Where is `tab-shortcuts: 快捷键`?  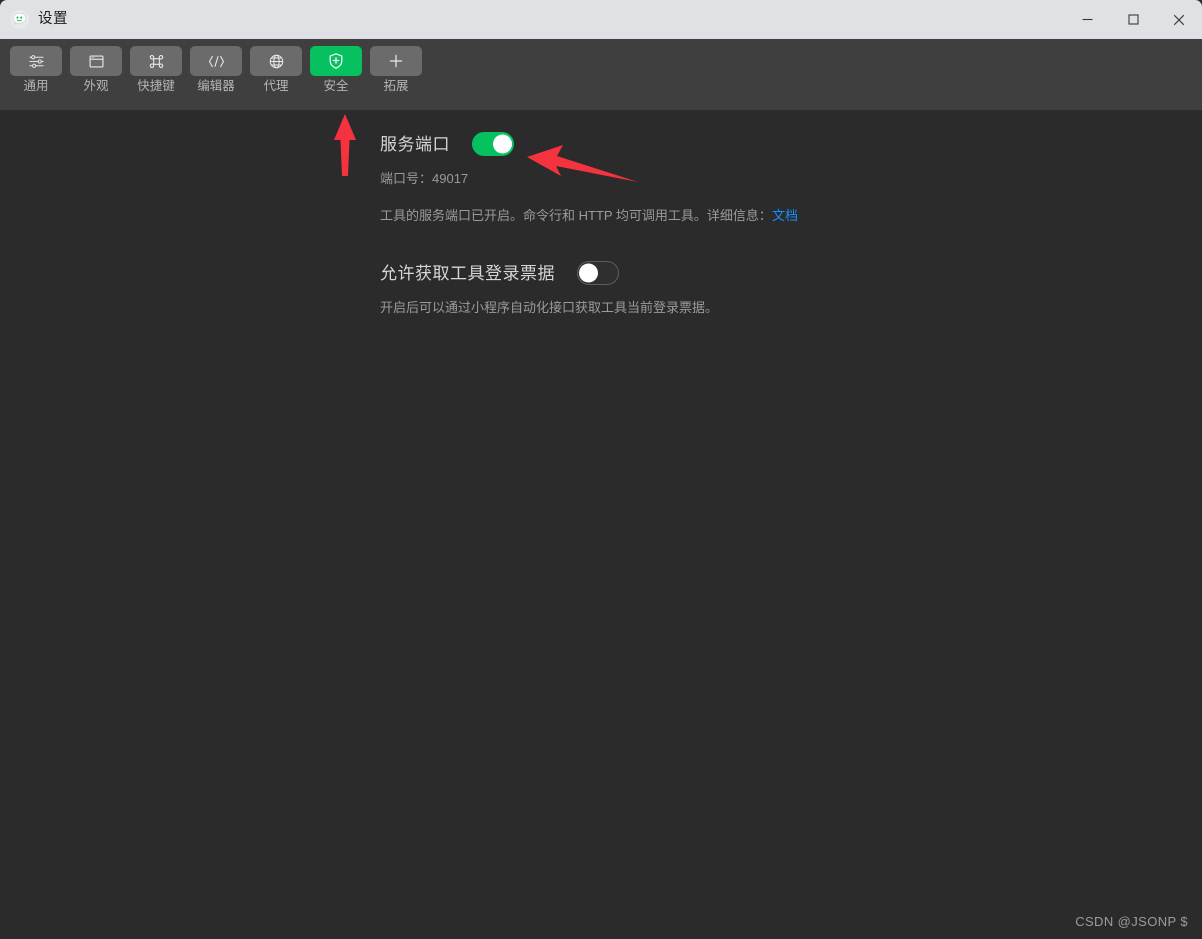
tab-shortcuts: 快捷键 is located at coordinates (156, 70).